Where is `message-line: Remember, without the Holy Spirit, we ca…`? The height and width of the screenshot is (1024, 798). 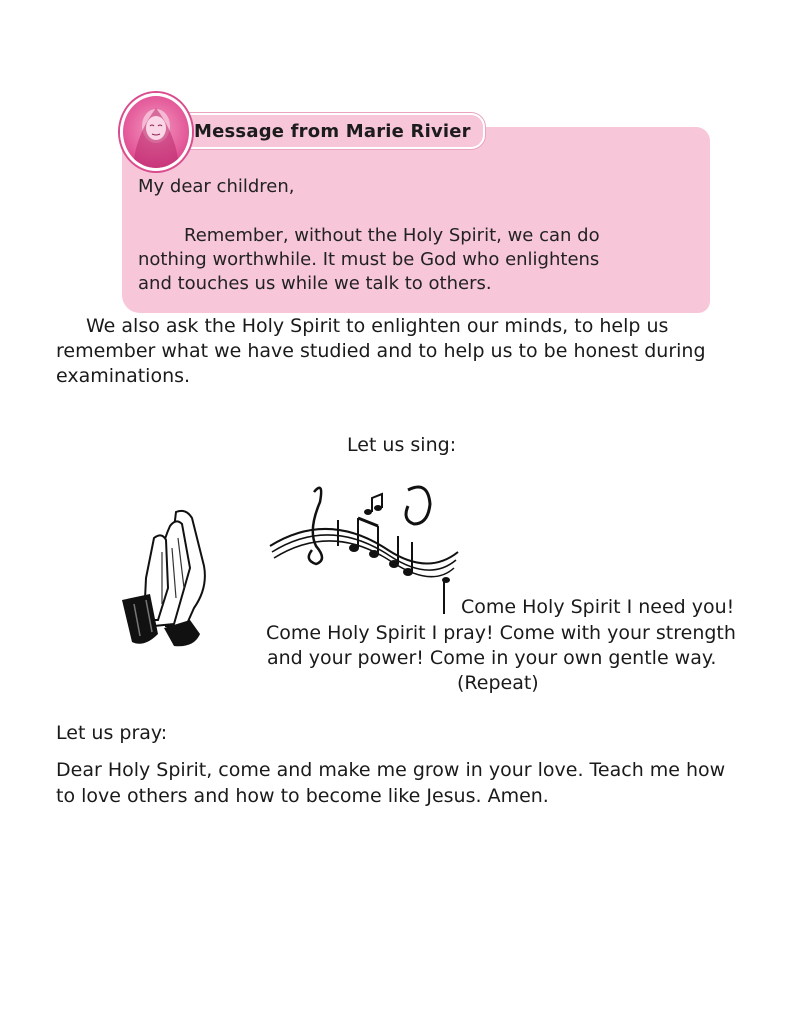
message-line: Remember, without the Holy Spirit, we ca… is located at coordinates (392, 235).